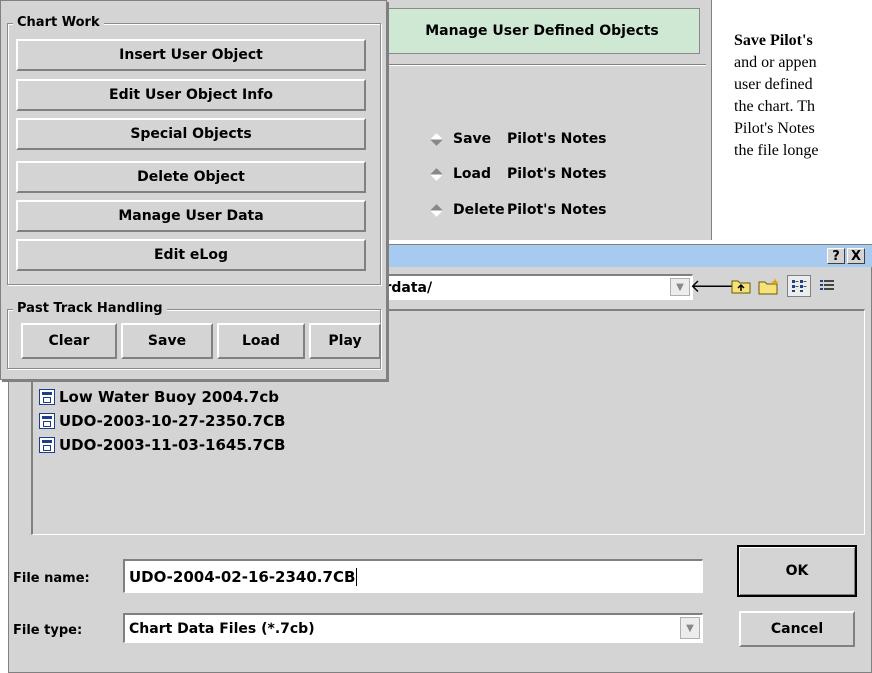 The image size is (872, 673). I want to click on filetype-value: Chart Data Files (*.7cb), so click(222, 628).